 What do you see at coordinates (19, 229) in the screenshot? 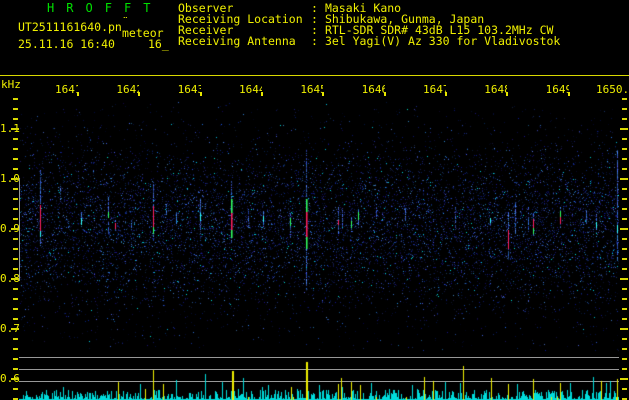
I see `band-marker-line` at bounding box center [19, 229].